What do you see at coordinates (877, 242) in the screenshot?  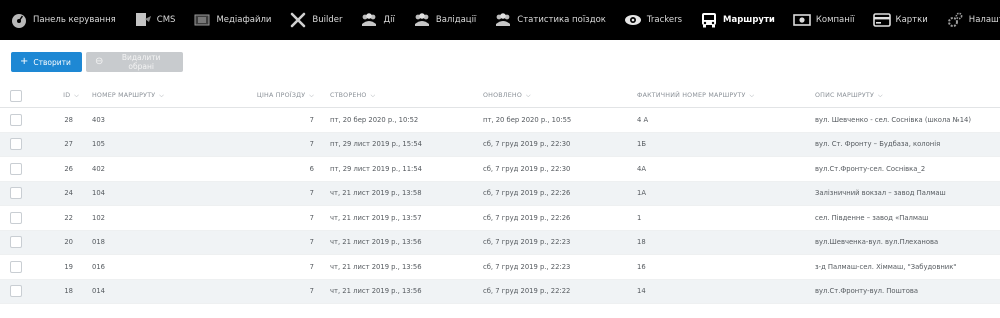 I see `cell-description: вул.Шевченка-вул. вул.Плеханова` at bounding box center [877, 242].